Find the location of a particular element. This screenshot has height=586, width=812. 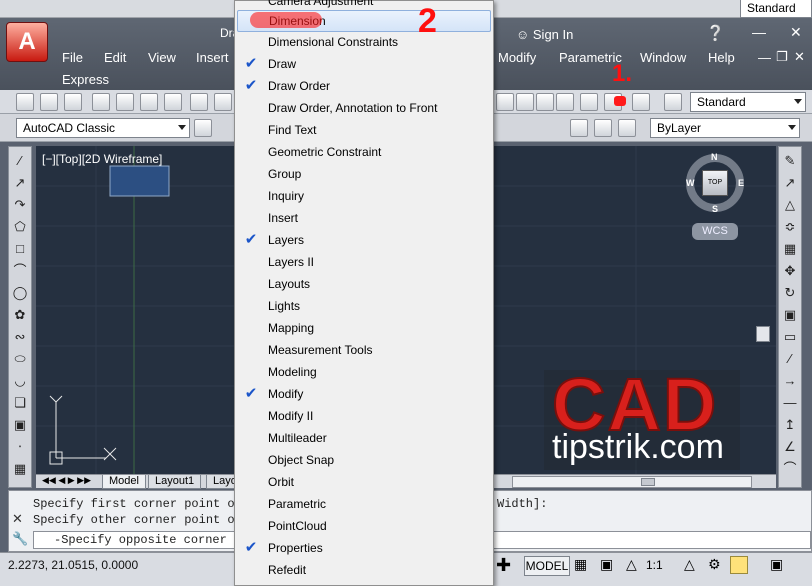

layer-icon-a is located at coordinates (579, 128).